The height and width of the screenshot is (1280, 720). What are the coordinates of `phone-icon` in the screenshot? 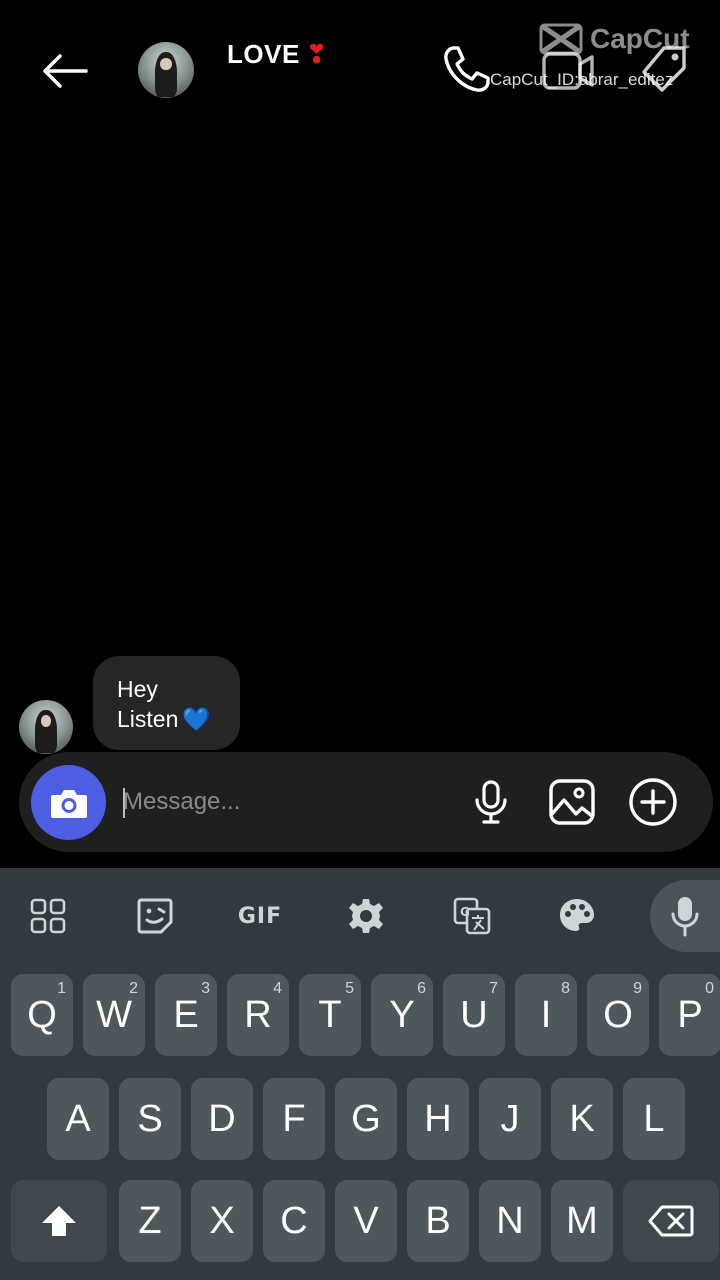 It's located at (467, 69).